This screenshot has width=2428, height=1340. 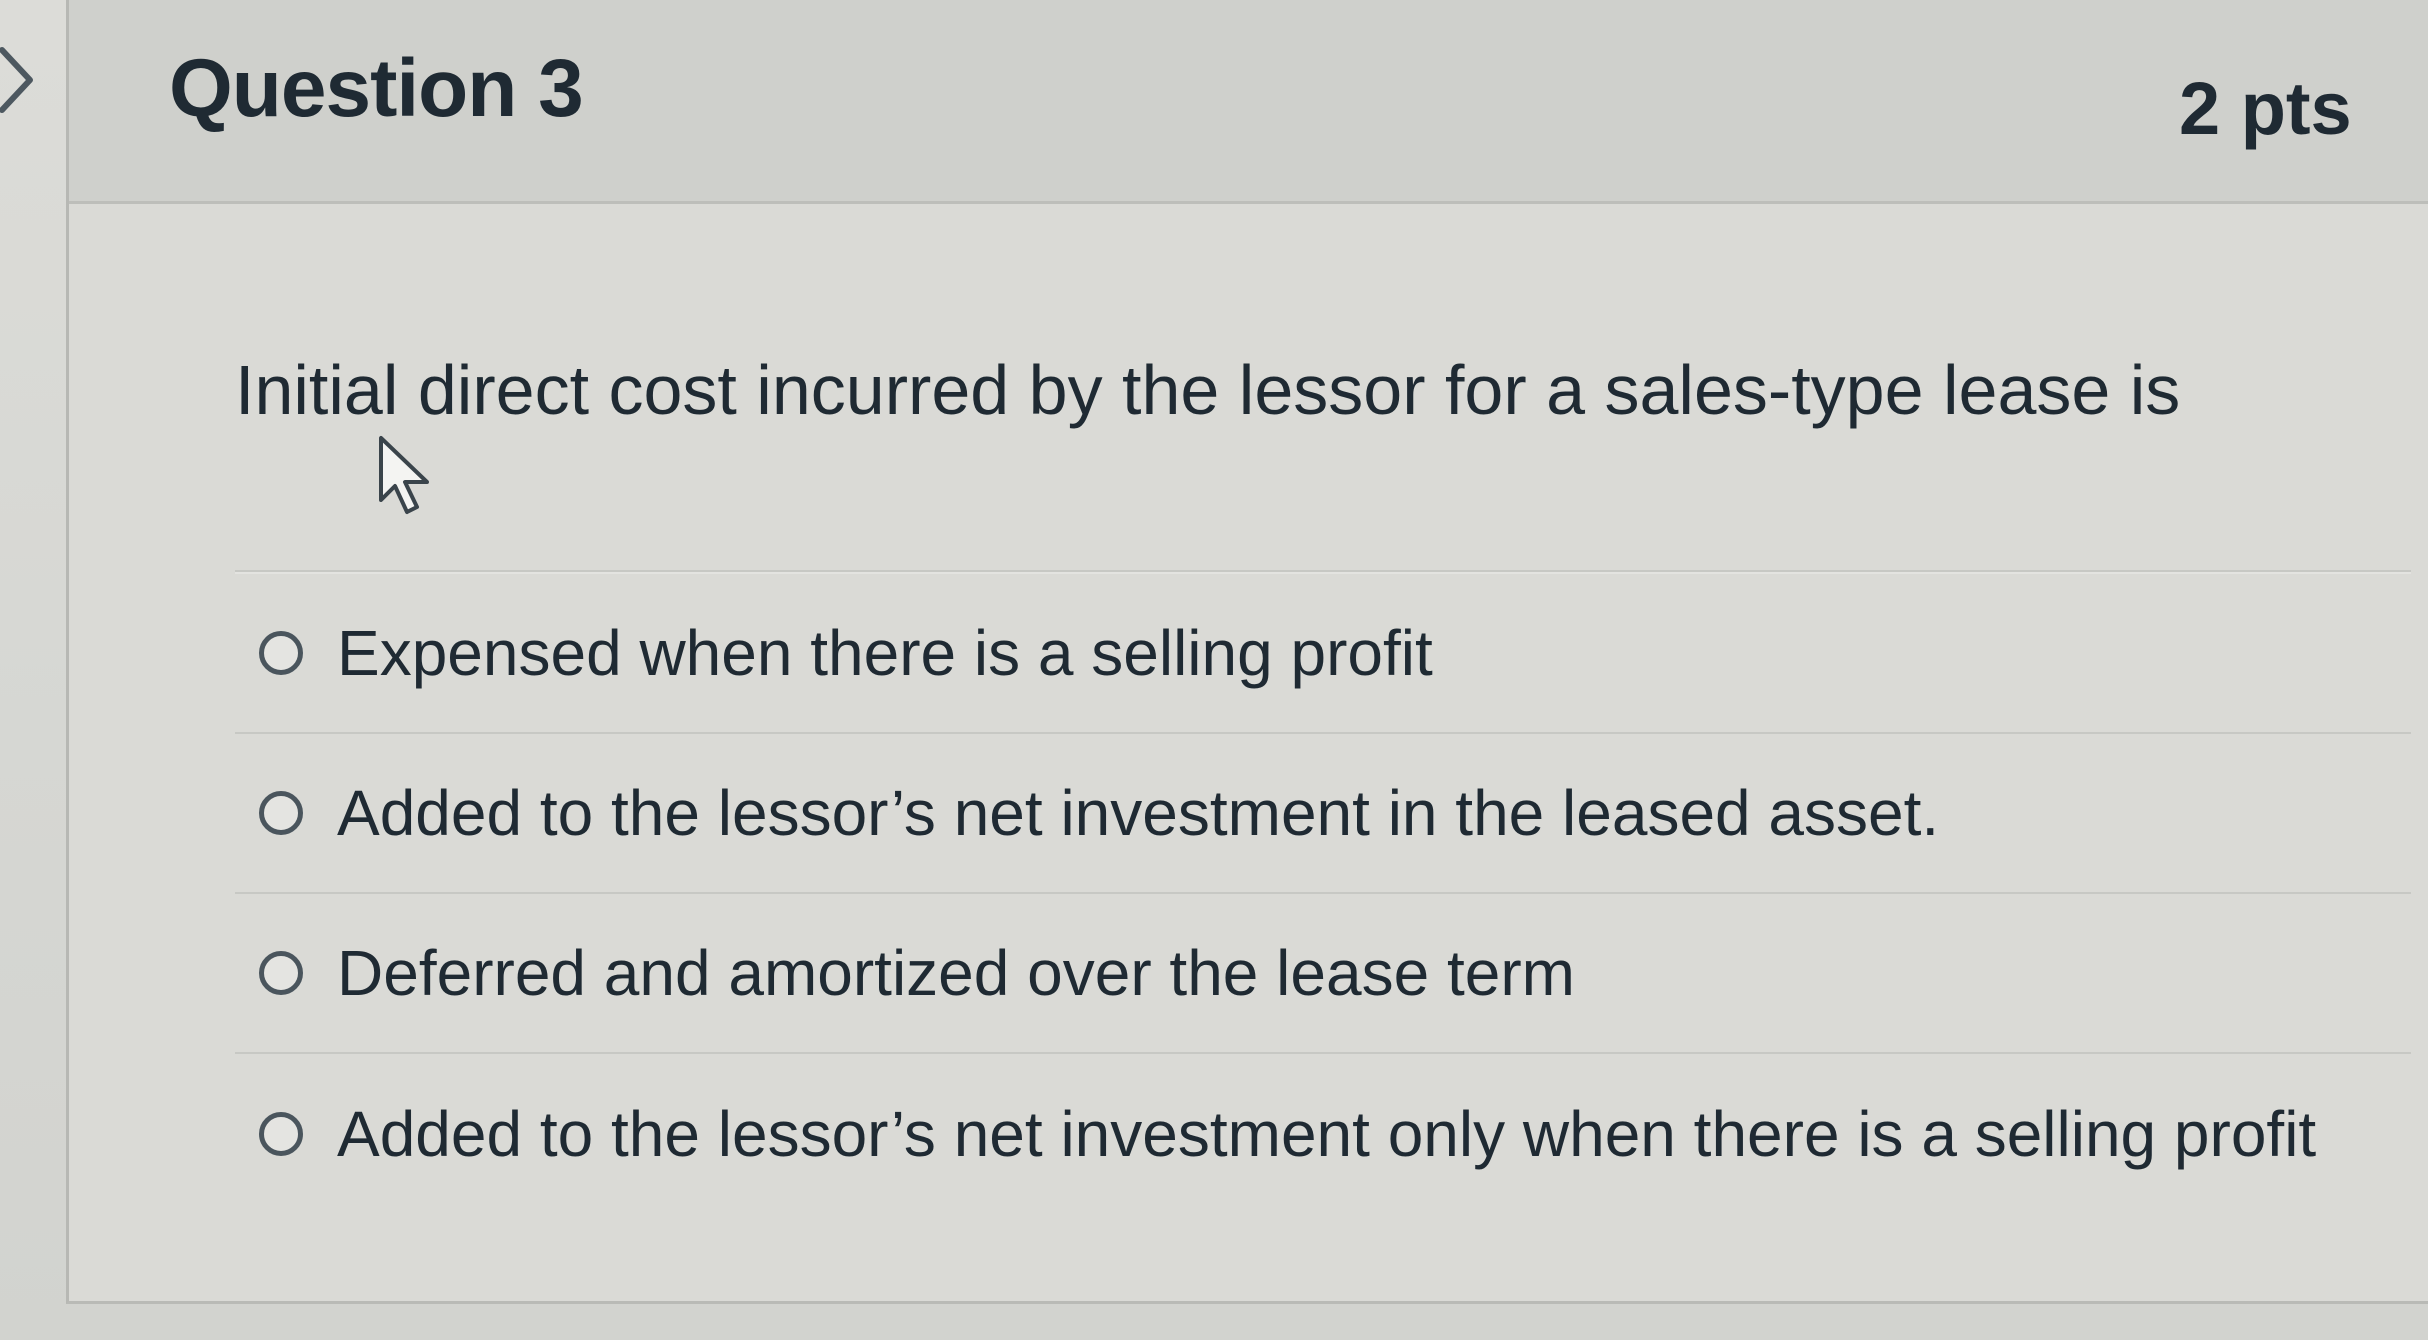 I want to click on question-title: Question 3, so click(x=376, y=88).